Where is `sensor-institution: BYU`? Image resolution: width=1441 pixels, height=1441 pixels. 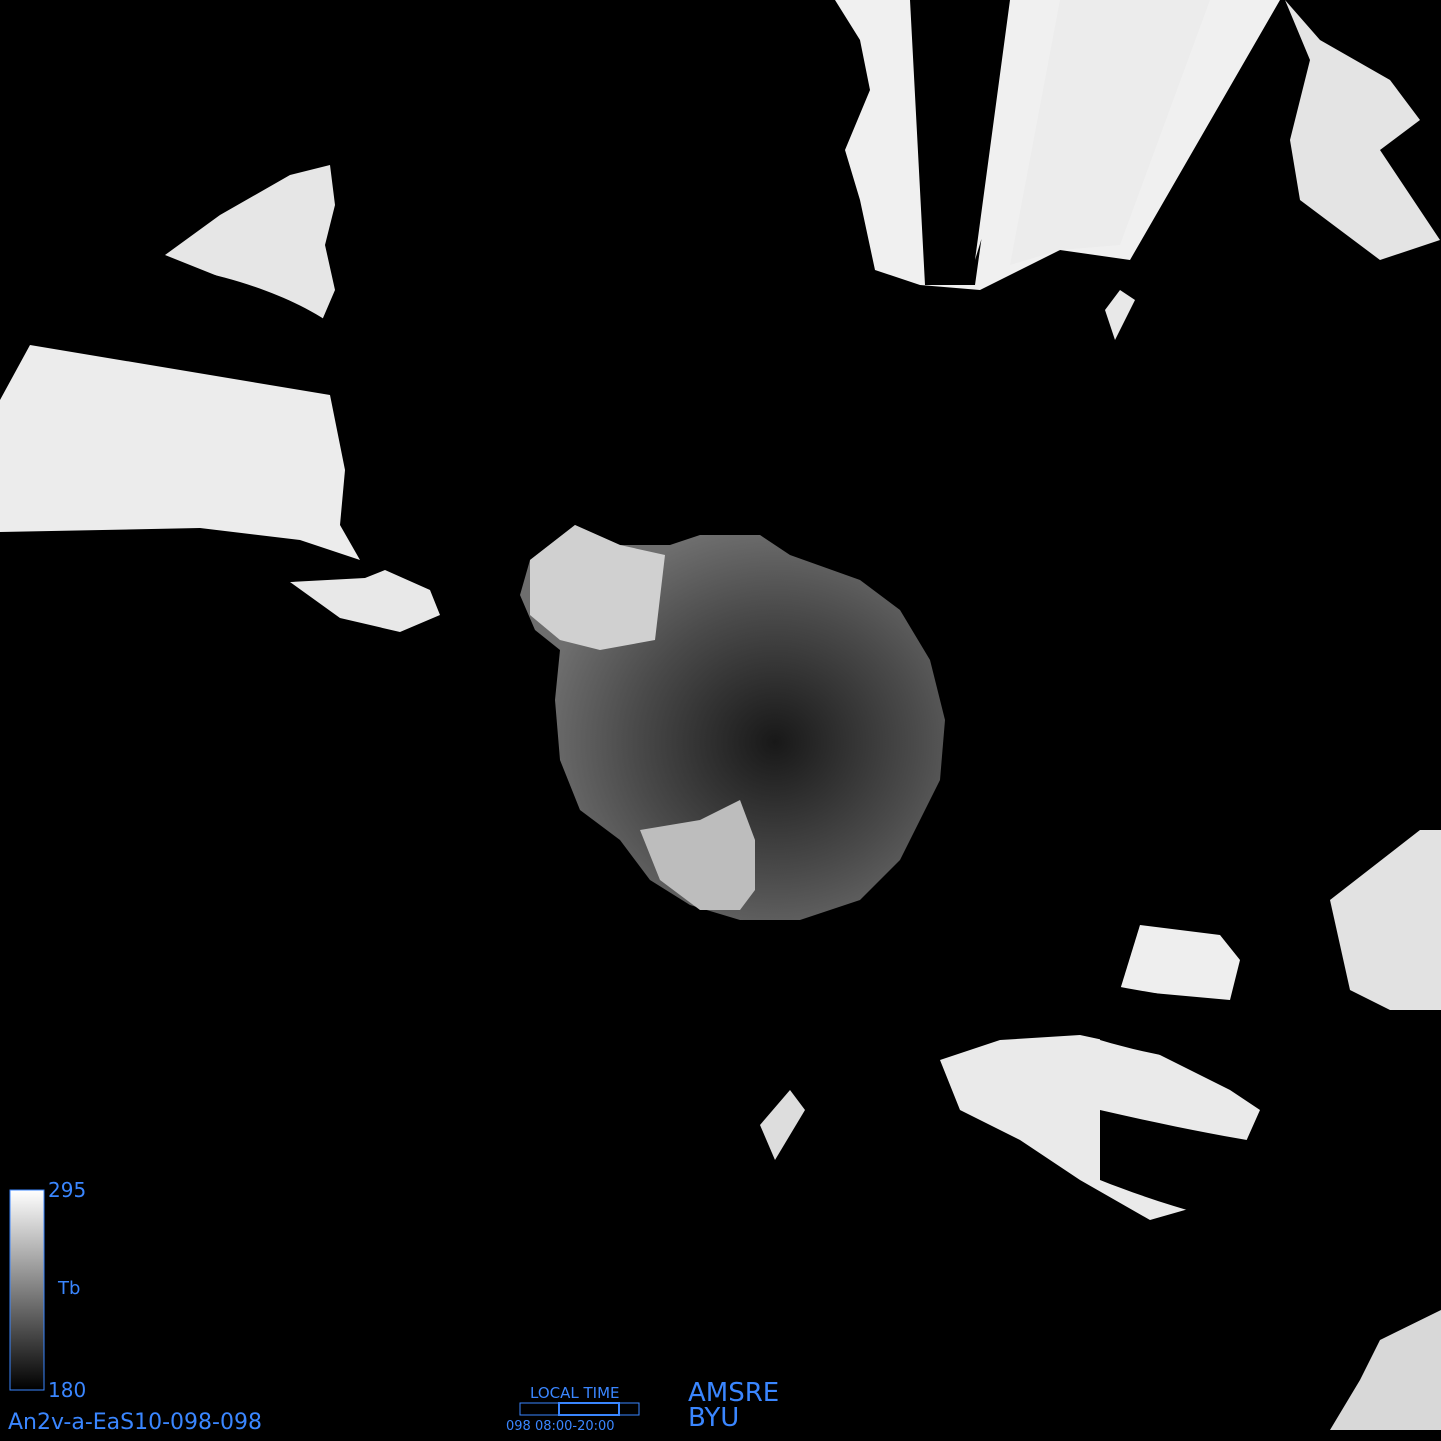
sensor-institution: BYU is located at coordinates (714, 1418).